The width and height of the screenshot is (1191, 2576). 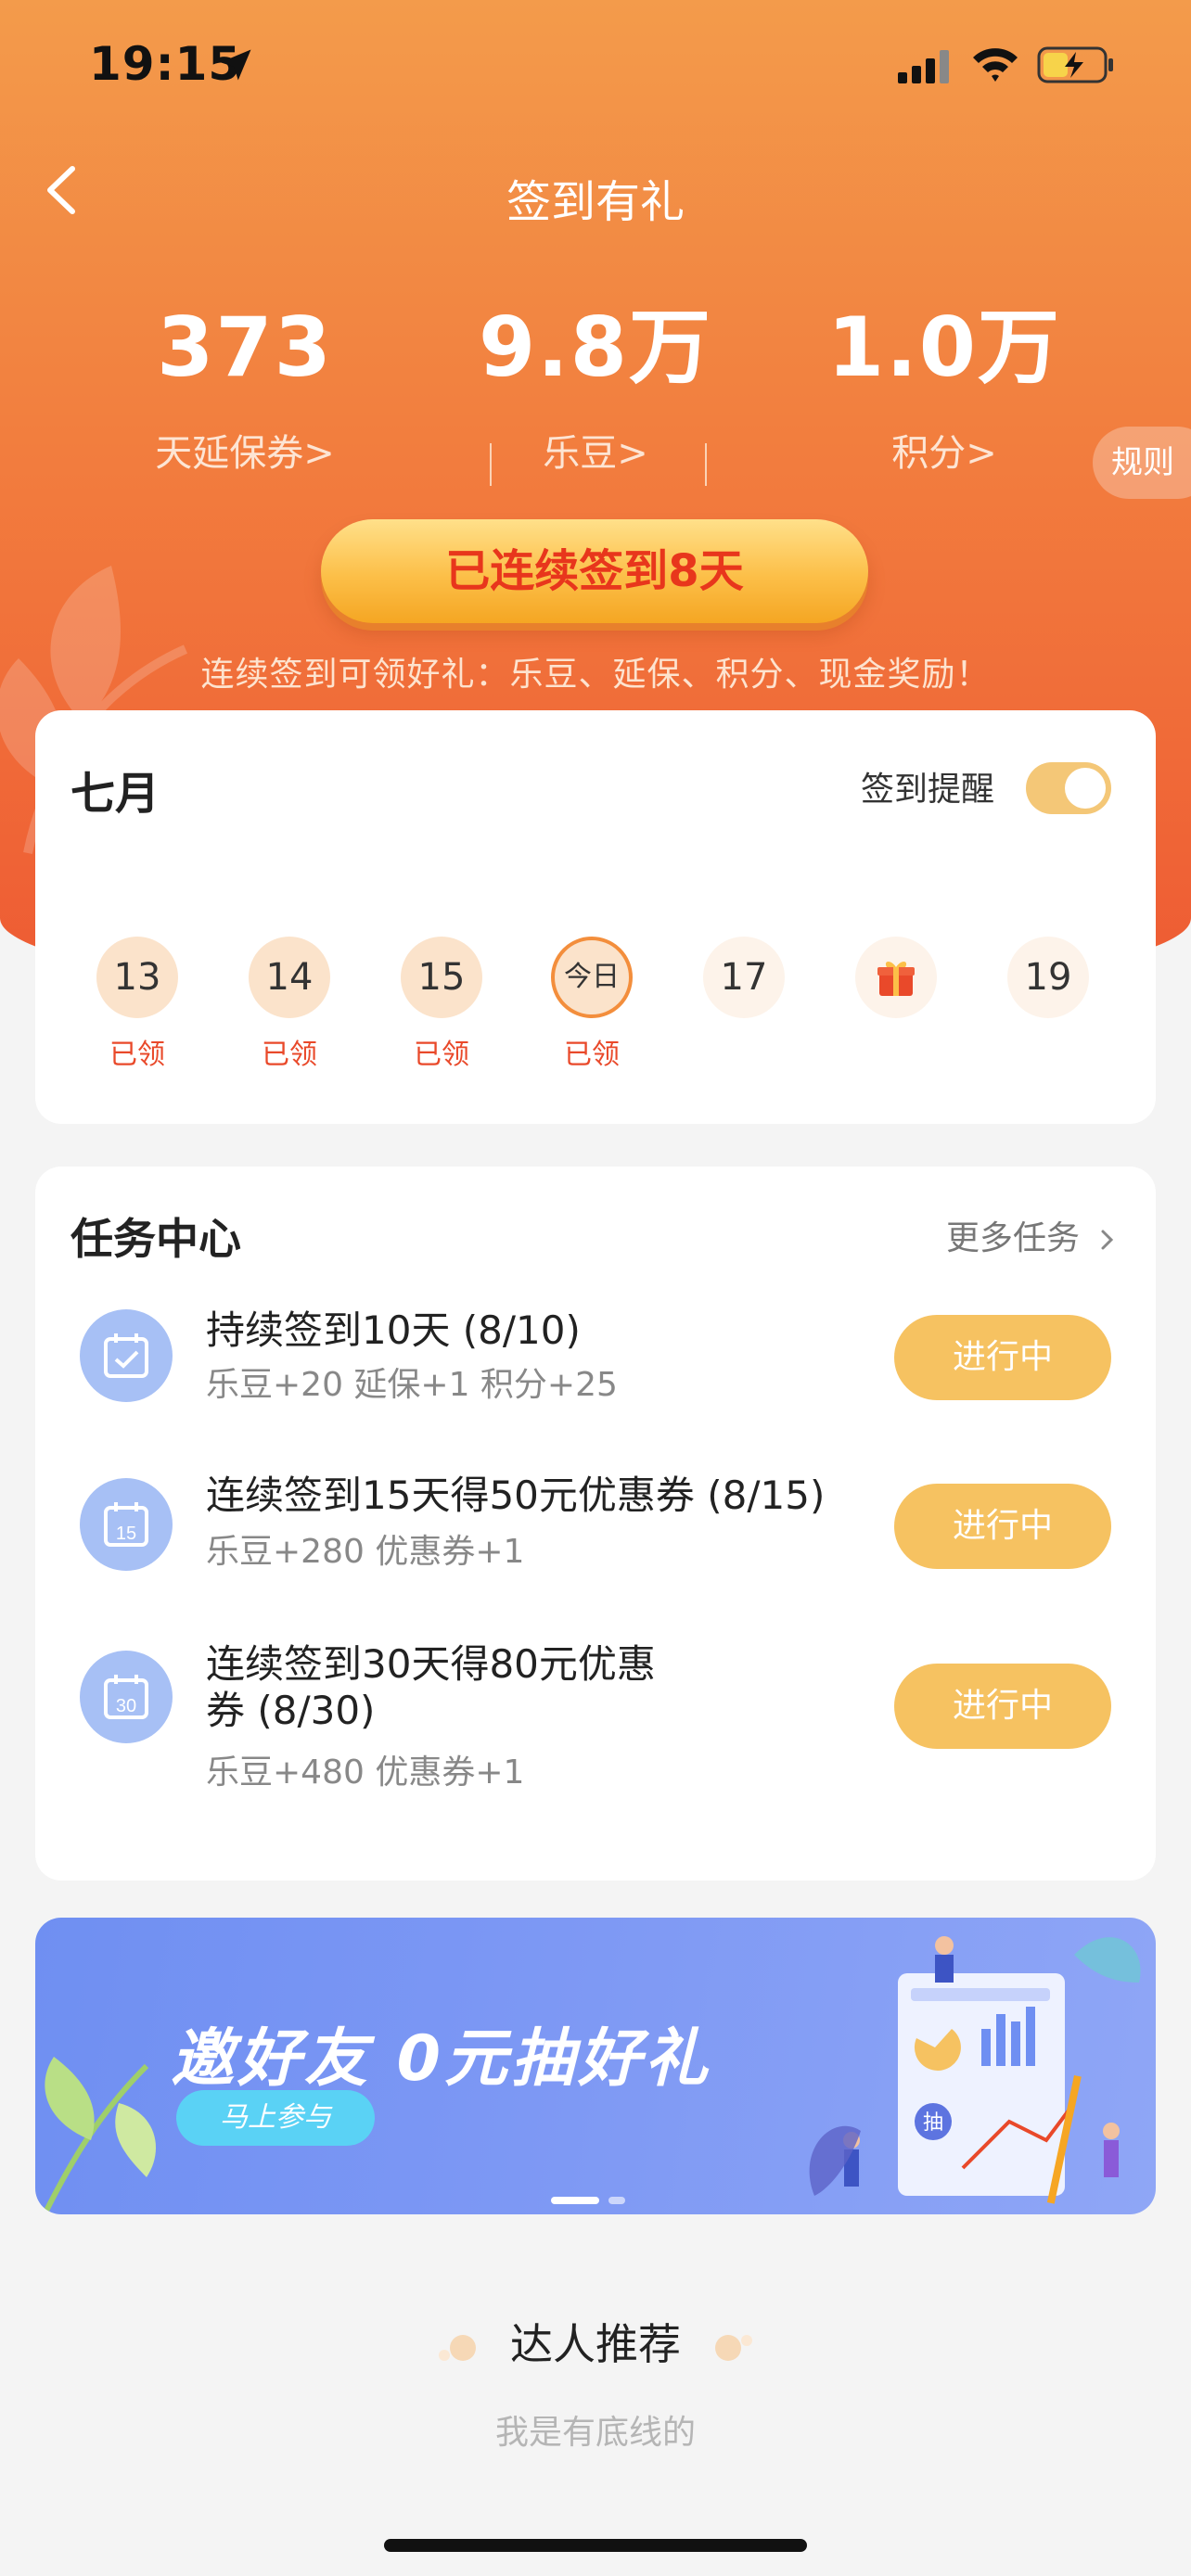 I want to click on stat-warranty-coupons: 373 天延保券>, so click(x=245, y=387).